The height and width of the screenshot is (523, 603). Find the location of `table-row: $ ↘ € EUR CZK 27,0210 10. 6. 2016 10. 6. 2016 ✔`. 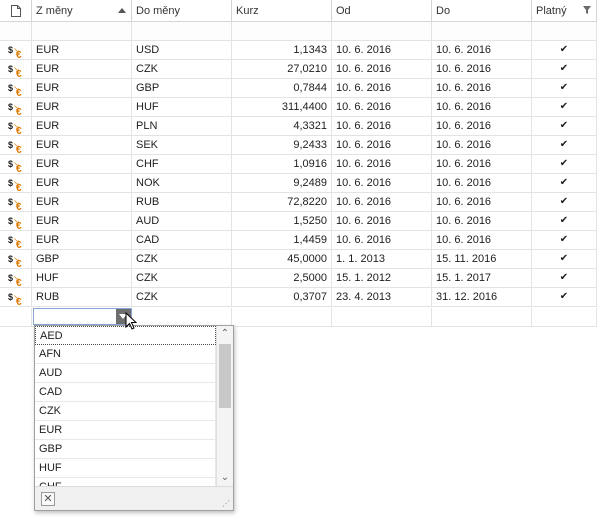

table-row: $ ↘ € EUR CZK 27,0210 10. 6. 2016 10. 6. 2016 ✔ is located at coordinates (298, 69).